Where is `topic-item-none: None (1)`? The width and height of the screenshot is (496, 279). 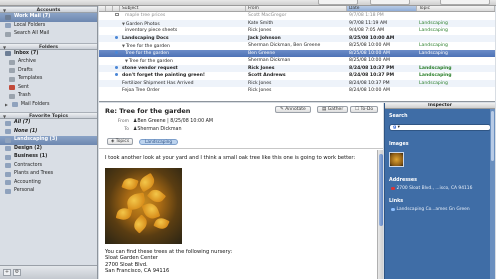
topic-item-none: None (1) is located at coordinates (48, 132).